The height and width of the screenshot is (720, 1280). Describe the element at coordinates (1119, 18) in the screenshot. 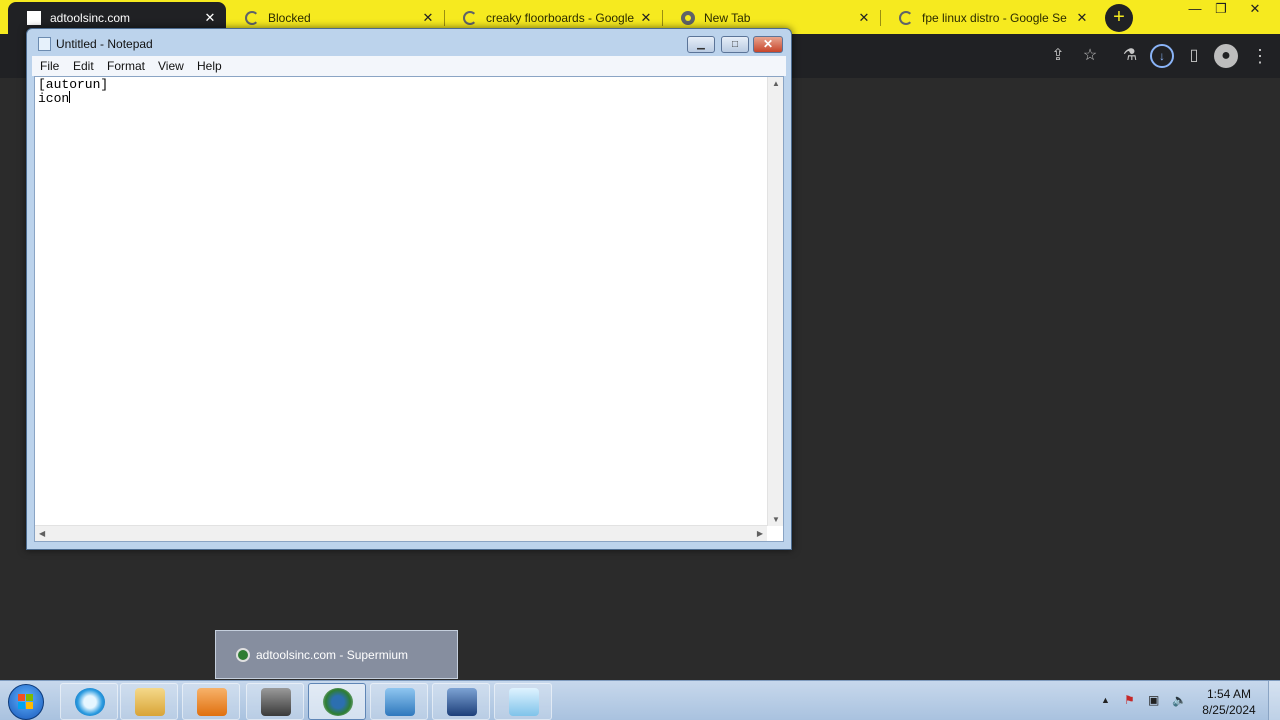

I see `new-tab-button: +` at that location.